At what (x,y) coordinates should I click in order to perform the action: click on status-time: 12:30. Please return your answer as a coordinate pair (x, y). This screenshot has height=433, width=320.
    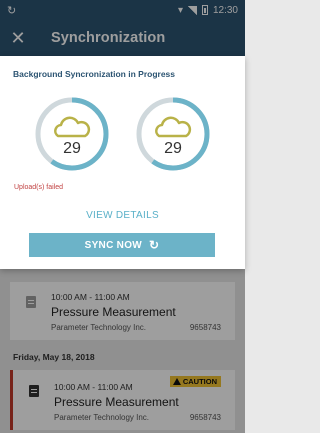
    Looking at the image, I should click on (225, 10).